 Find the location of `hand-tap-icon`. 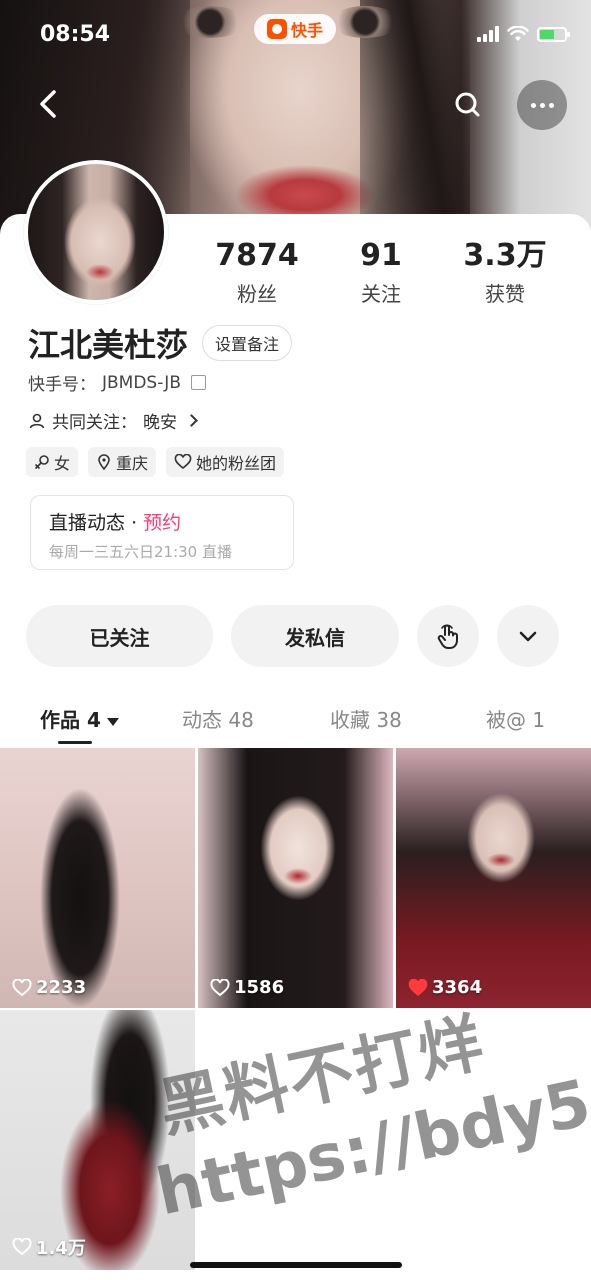

hand-tap-icon is located at coordinates (447, 636).